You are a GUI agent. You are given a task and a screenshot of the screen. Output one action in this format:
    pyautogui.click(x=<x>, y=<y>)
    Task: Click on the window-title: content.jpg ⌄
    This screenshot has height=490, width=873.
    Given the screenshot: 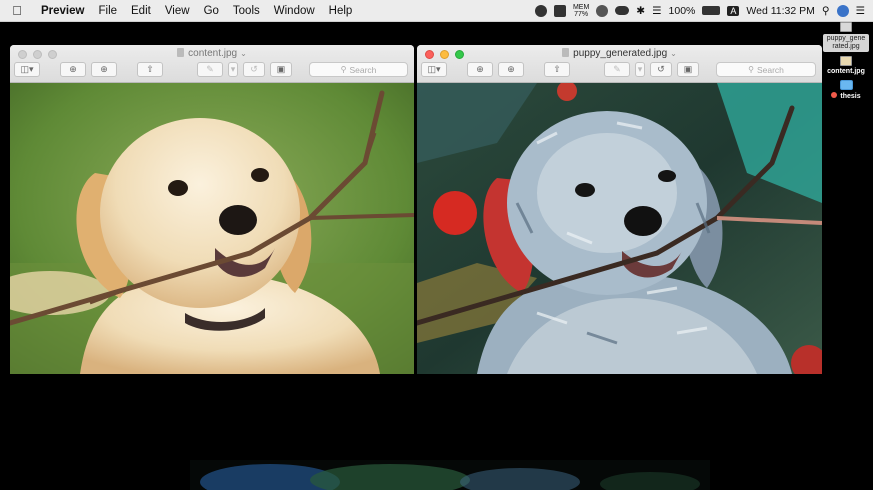 What is the action you would take?
    pyautogui.click(x=212, y=53)
    